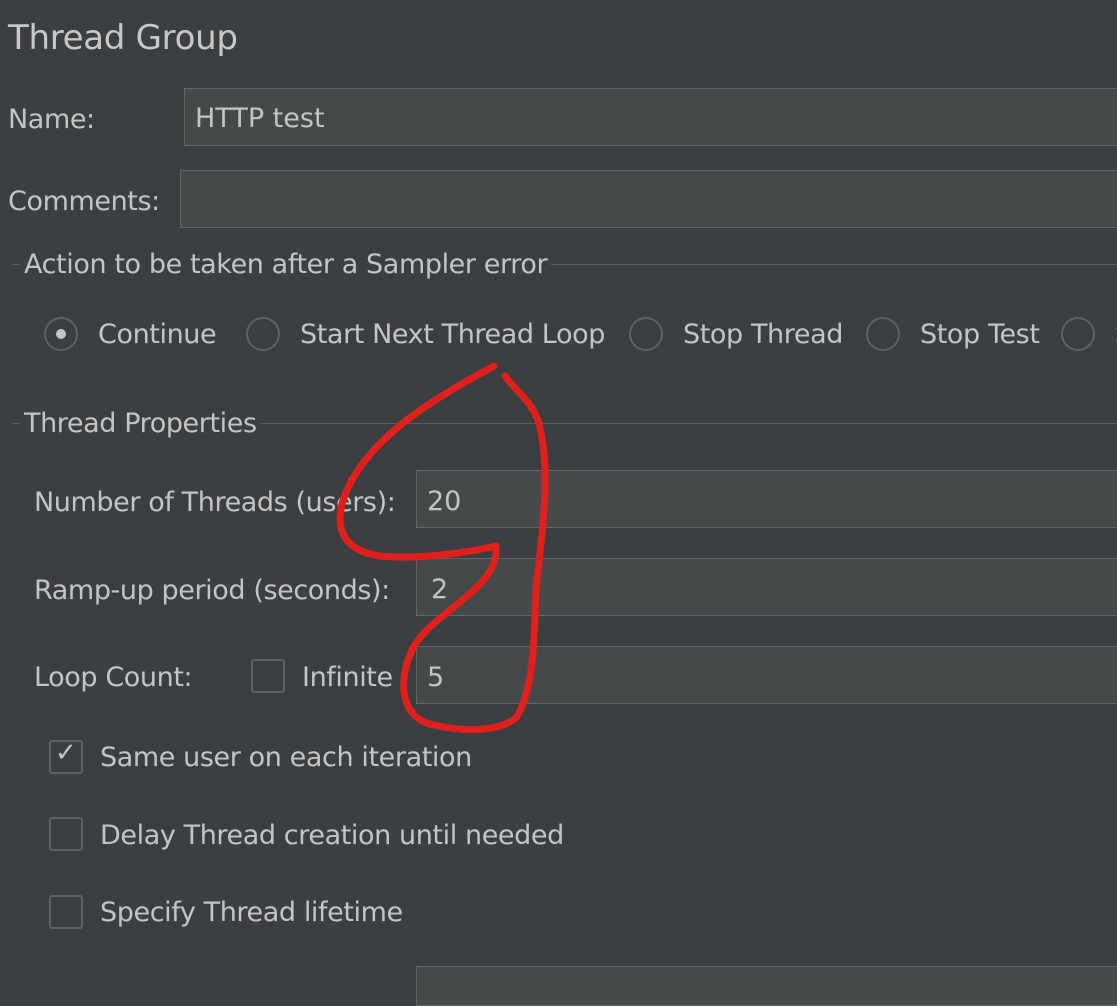  I want to click on radio-continue-circle, so click(61, 334).